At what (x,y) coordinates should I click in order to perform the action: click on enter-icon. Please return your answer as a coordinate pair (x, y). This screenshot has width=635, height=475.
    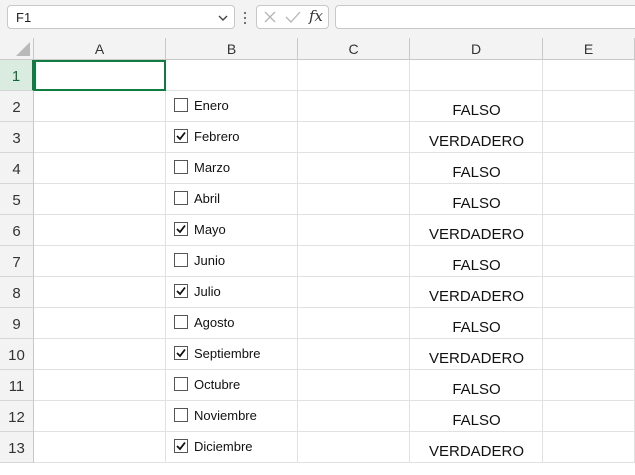
    Looking at the image, I should click on (293, 17).